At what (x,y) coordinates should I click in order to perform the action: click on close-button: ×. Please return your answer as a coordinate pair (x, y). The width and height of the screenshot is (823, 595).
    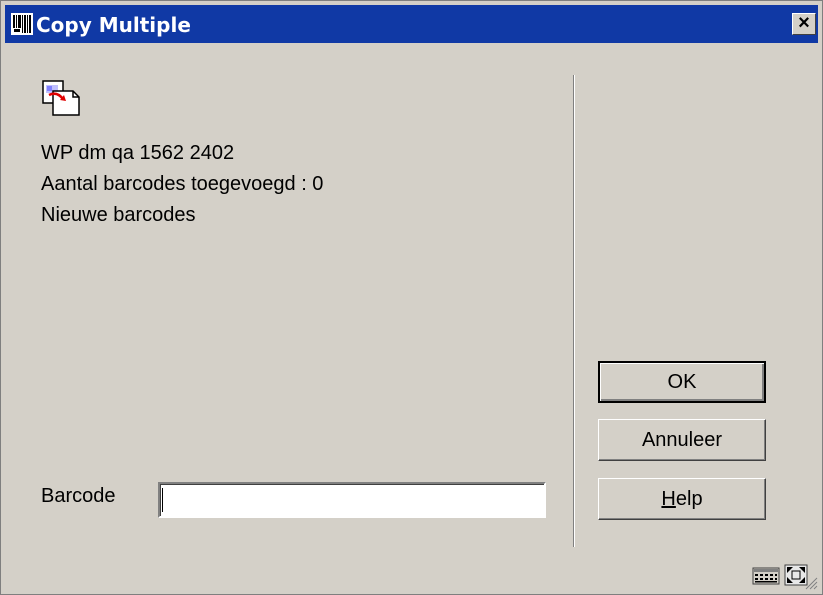
    Looking at the image, I should click on (804, 24).